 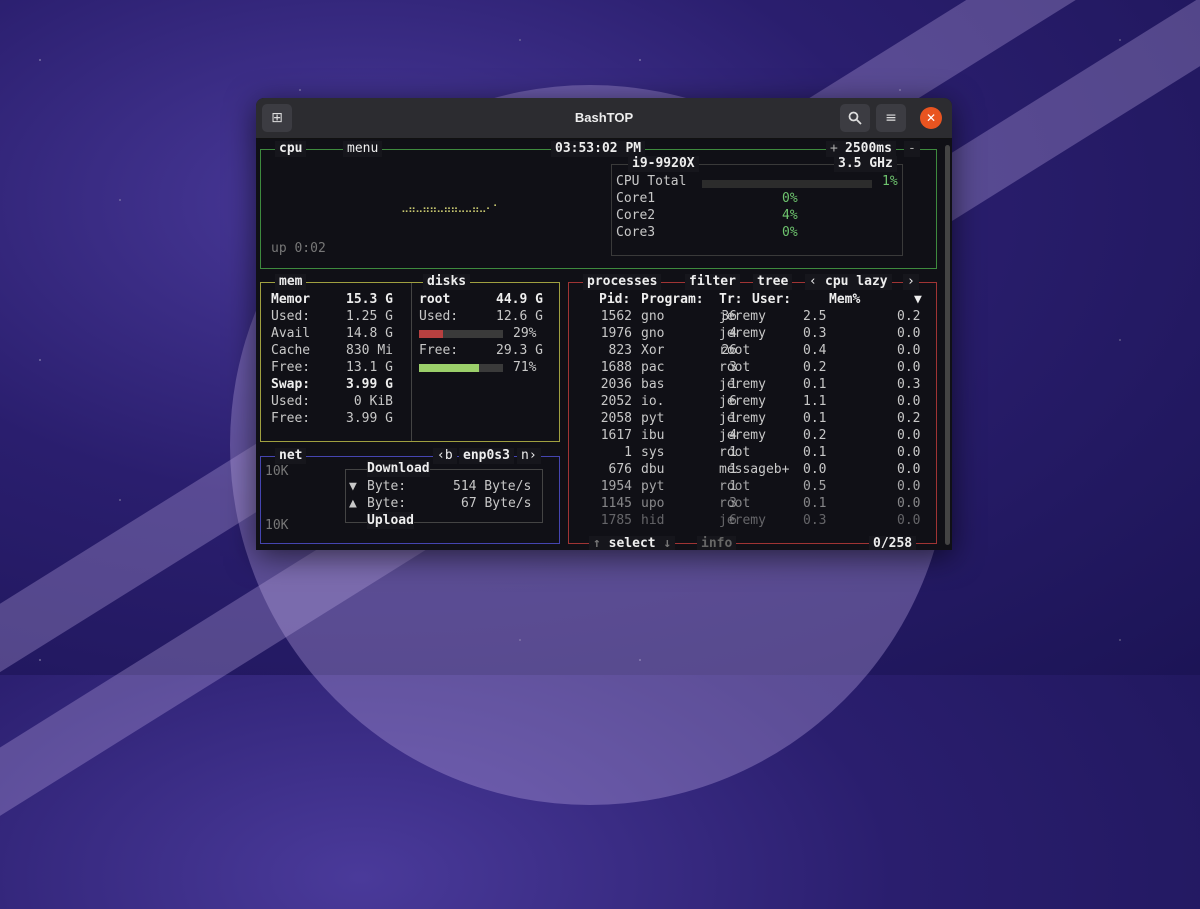 What do you see at coordinates (291, 350) in the screenshot?
I see `mem-stat-label: Cache` at bounding box center [291, 350].